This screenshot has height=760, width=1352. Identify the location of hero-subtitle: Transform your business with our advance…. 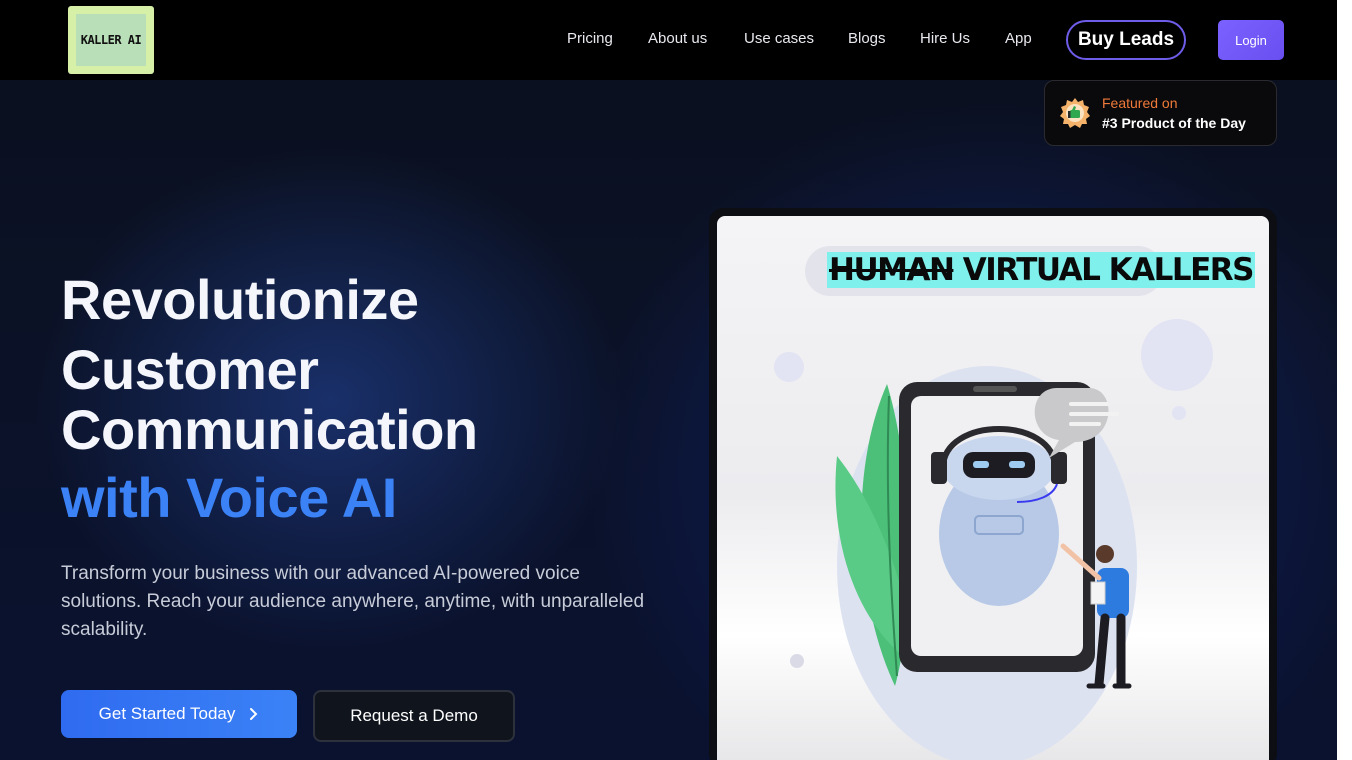
(353, 601).